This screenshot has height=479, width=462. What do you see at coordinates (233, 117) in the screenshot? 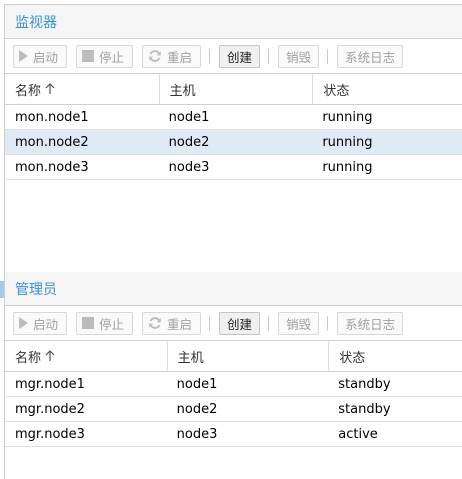
I see `table-row: mon.node1 node1 running` at bounding box center [233, 117].